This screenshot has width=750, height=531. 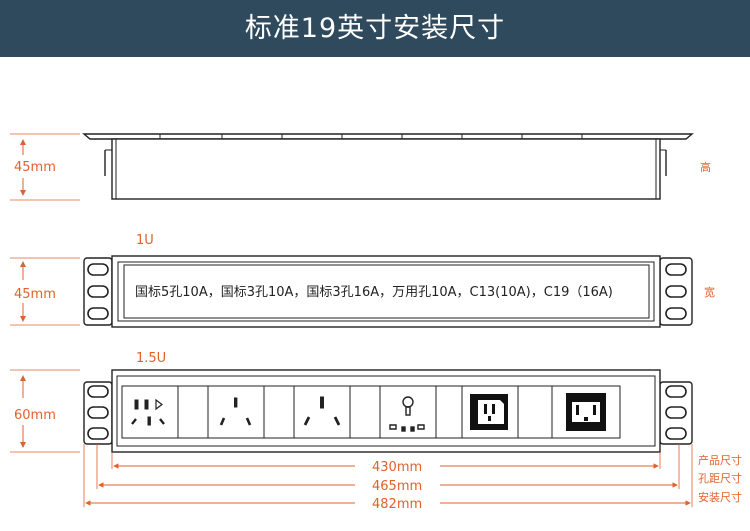 What do you see at coordinates (397, 486) in the screenshot?
I see `hole-width-label: 465mm` at bounding box center [397, 486].